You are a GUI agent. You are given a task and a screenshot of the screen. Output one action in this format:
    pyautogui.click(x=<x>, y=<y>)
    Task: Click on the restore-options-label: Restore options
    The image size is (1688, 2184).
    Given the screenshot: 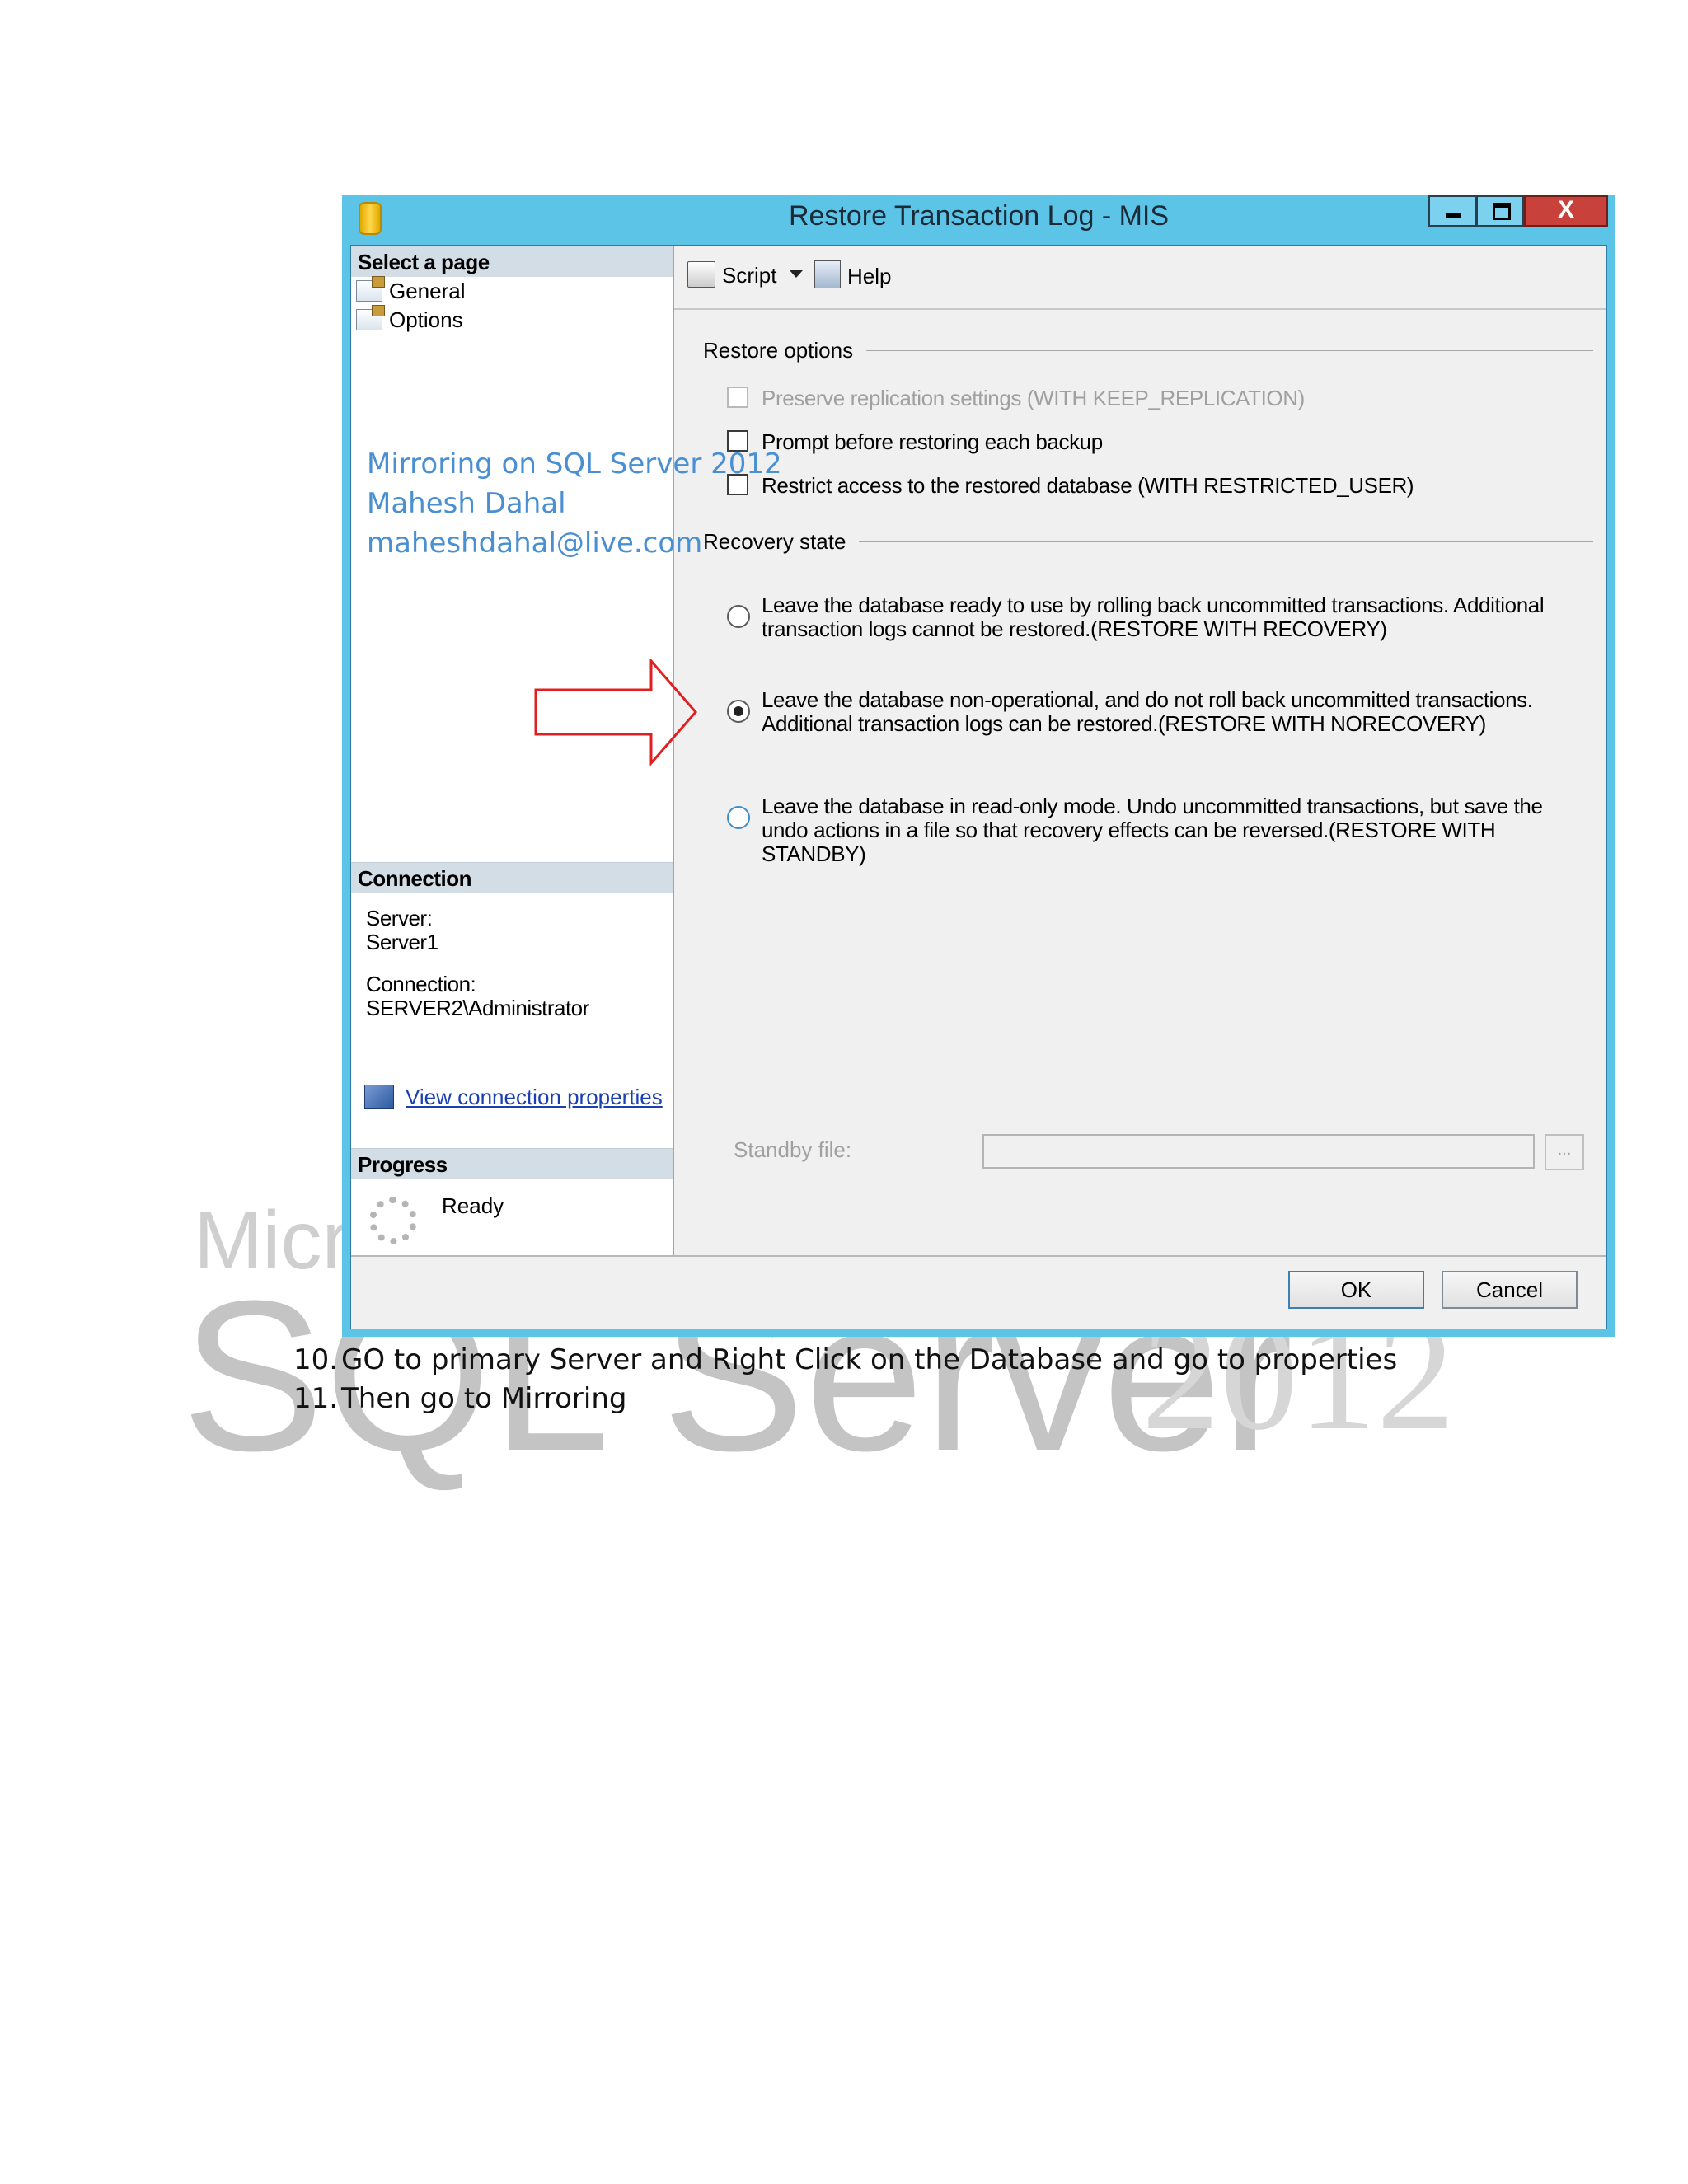 What is the action you would take?
    pyautogui.click(x=785, y=350)
    